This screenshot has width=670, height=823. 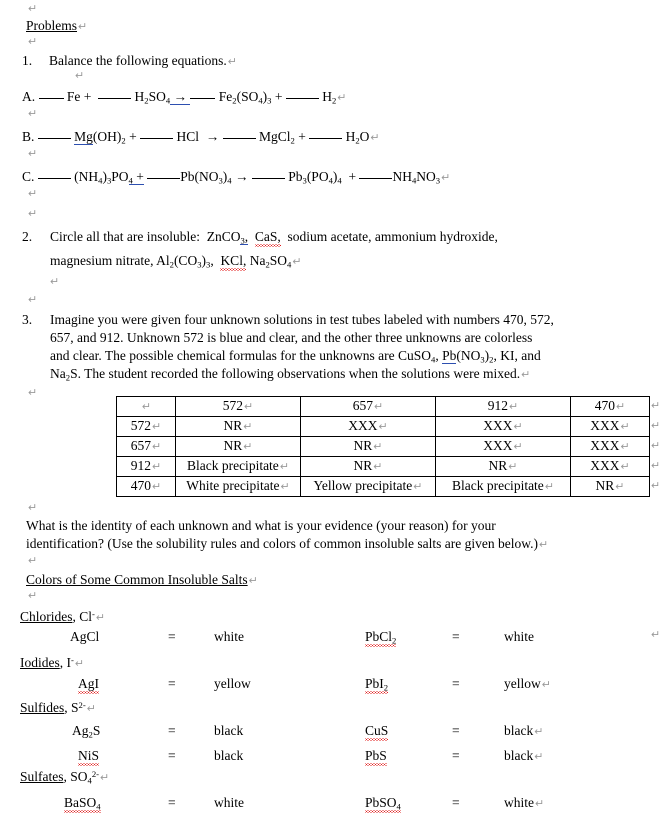 I want to click on table-row: 572↵ NR↵ XXX↵ XXX↵ XXX↵, so click(x=383, y=426).